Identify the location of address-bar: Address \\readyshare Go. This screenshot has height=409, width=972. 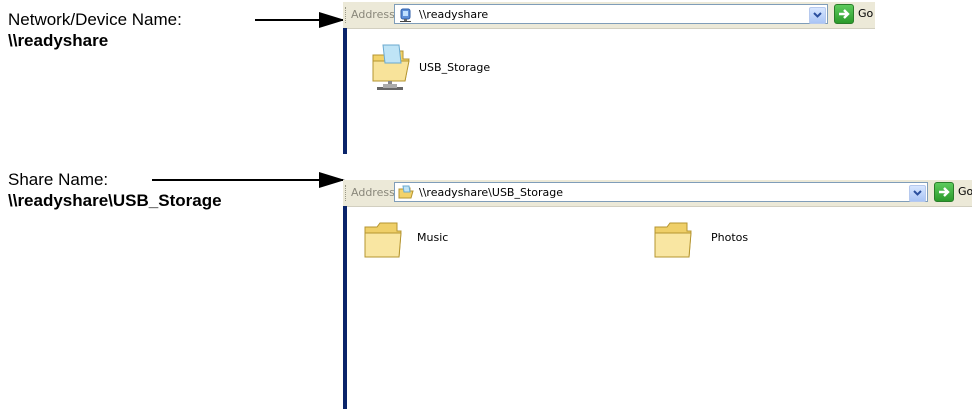
(609, 15).